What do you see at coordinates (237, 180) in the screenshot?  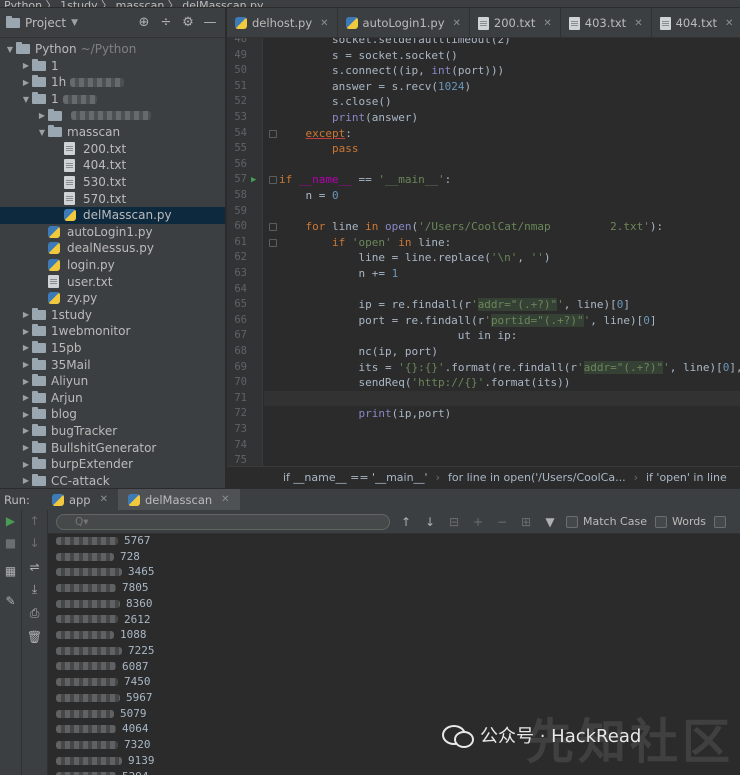 I see `line-number: 57` at bounding box center [237, 180].